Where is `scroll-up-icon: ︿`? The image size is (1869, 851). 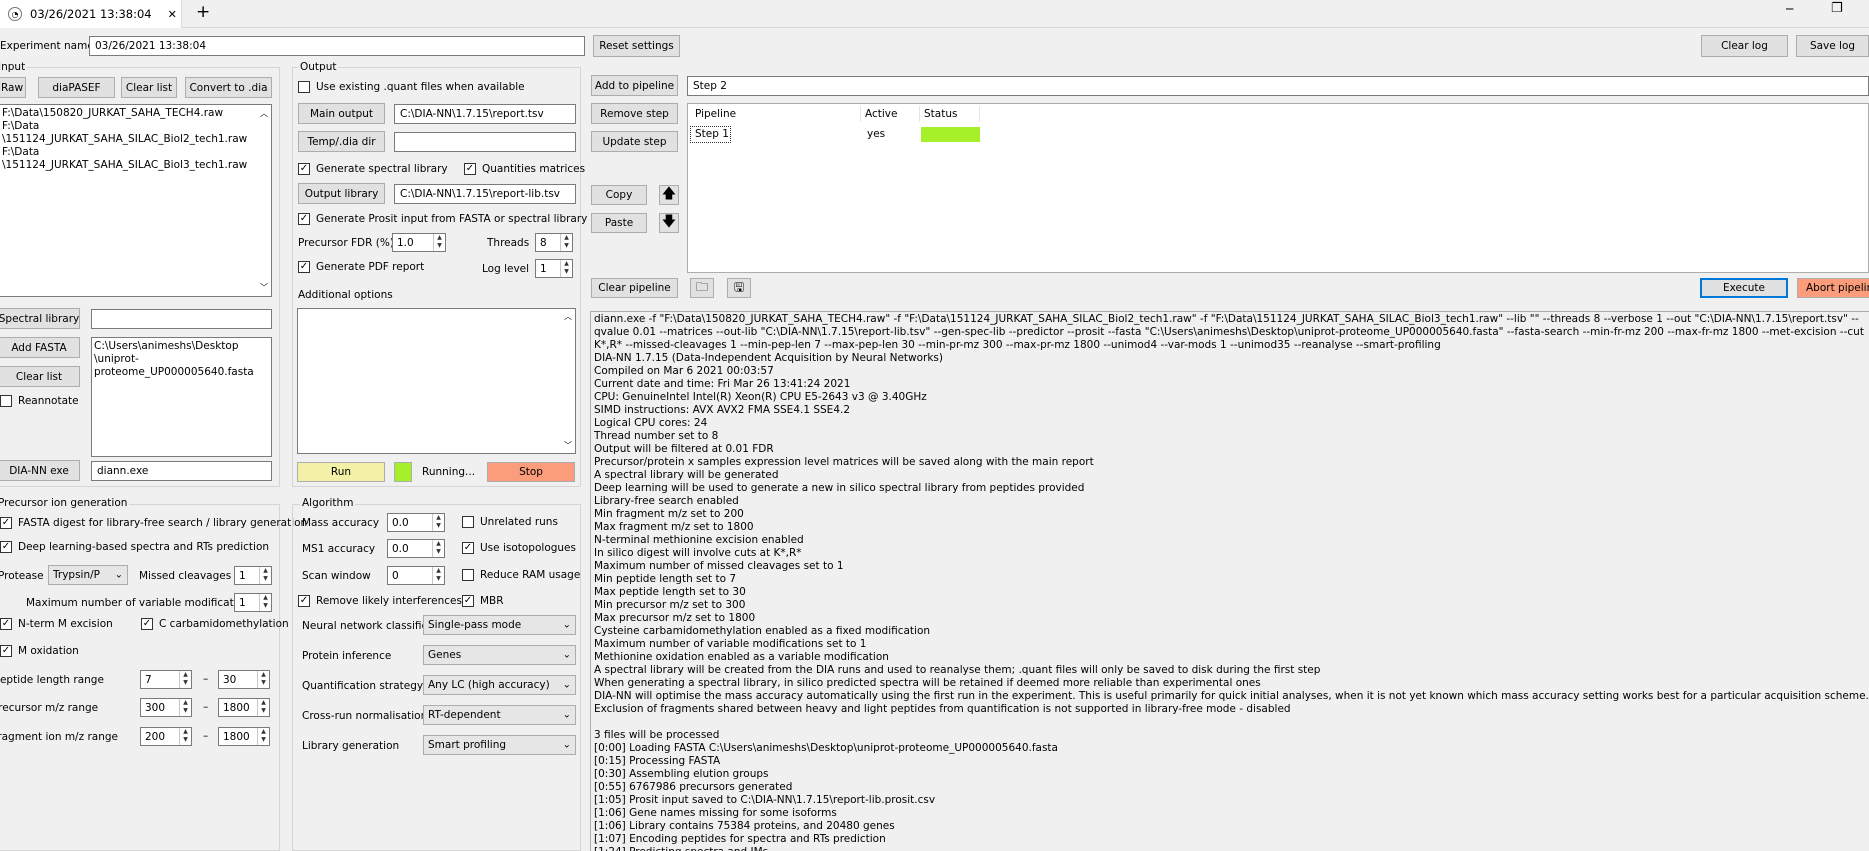 scroll-up-icon: ︿ is located at coordinates (264, 113).